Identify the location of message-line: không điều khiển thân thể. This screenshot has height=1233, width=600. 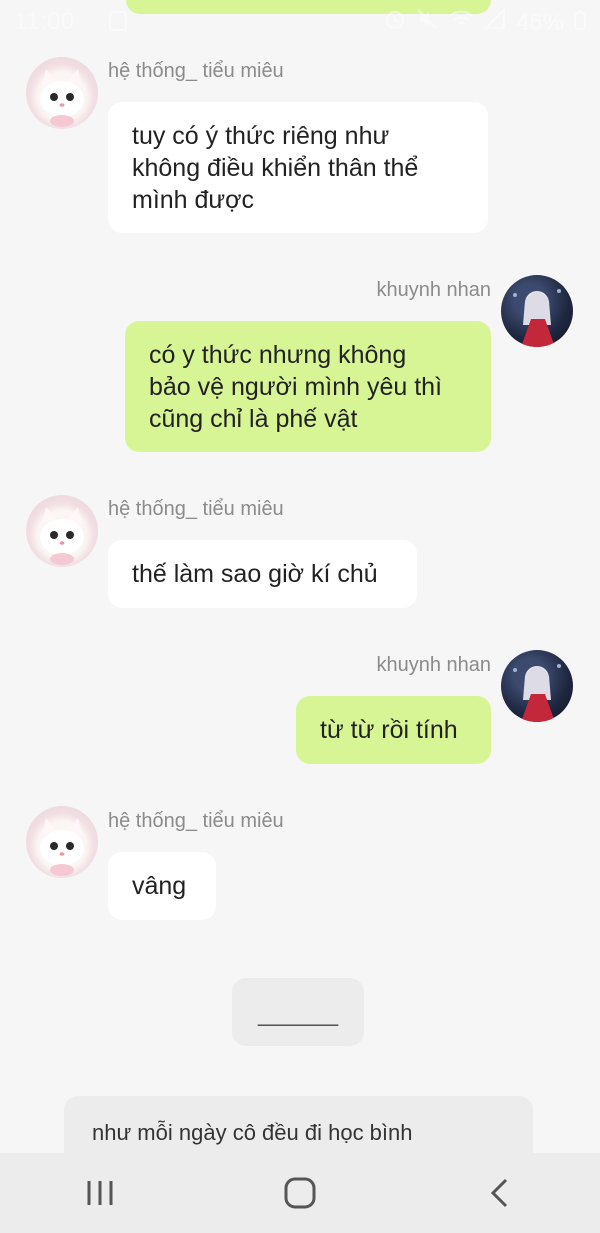
(275, 168).